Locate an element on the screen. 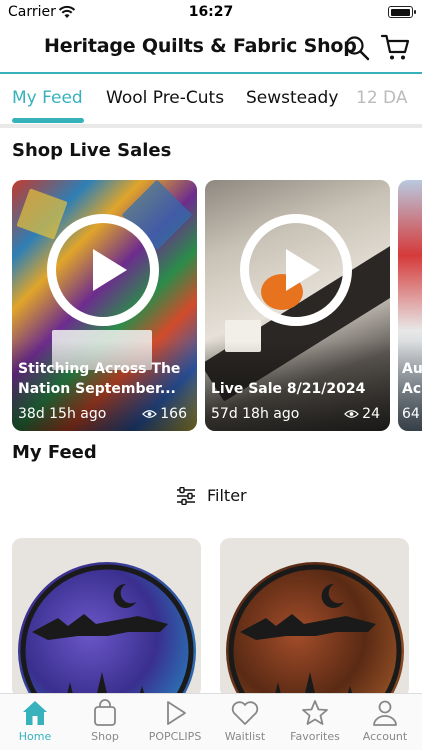 This screenshot has width=422, height=750. heart-icon is located at coordinates (245, 713).